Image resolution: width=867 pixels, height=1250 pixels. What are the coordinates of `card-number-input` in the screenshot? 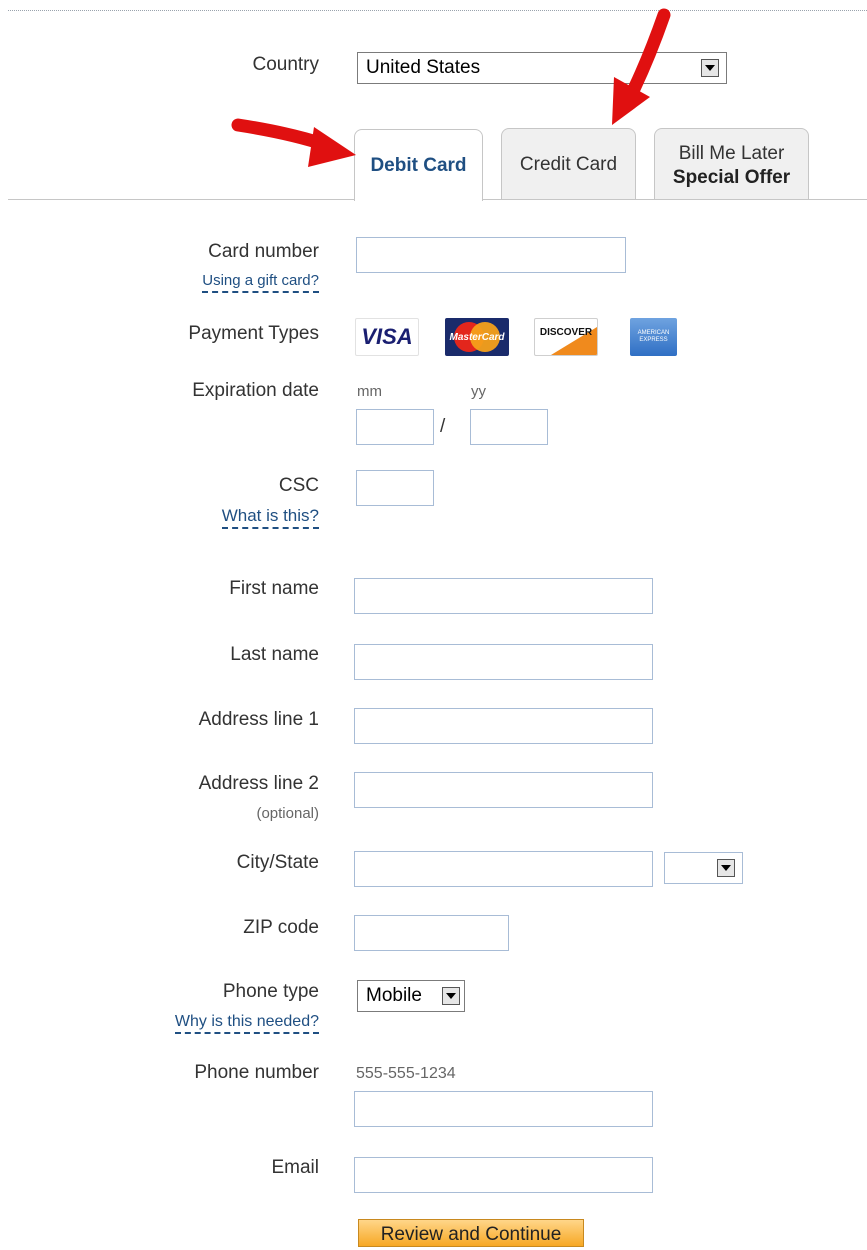 It's located at (491, 255).